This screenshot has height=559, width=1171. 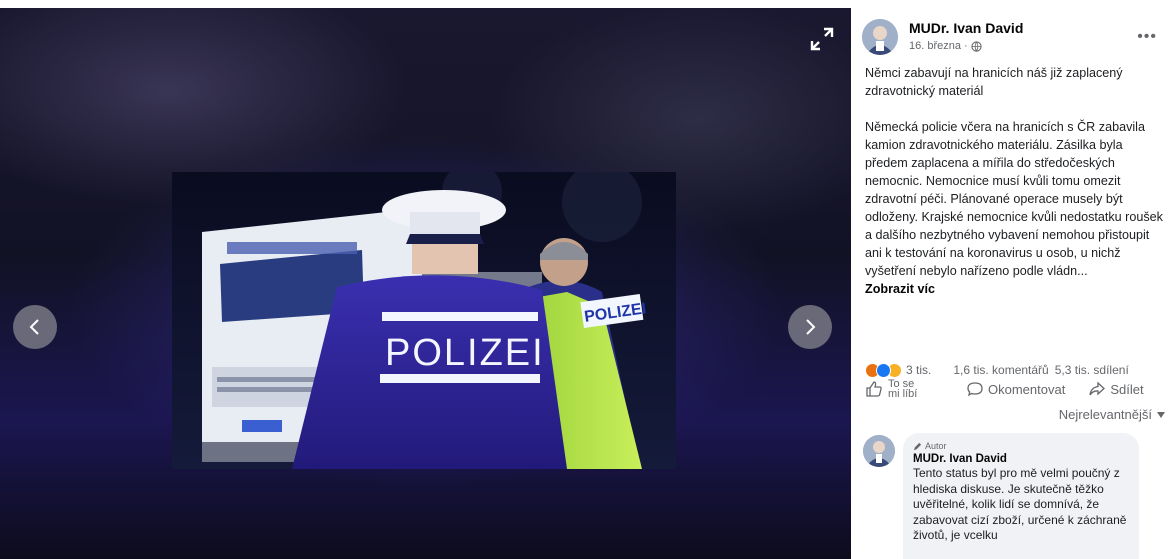 I want to click on caret-down-icon, so click(x=1161, y=414).